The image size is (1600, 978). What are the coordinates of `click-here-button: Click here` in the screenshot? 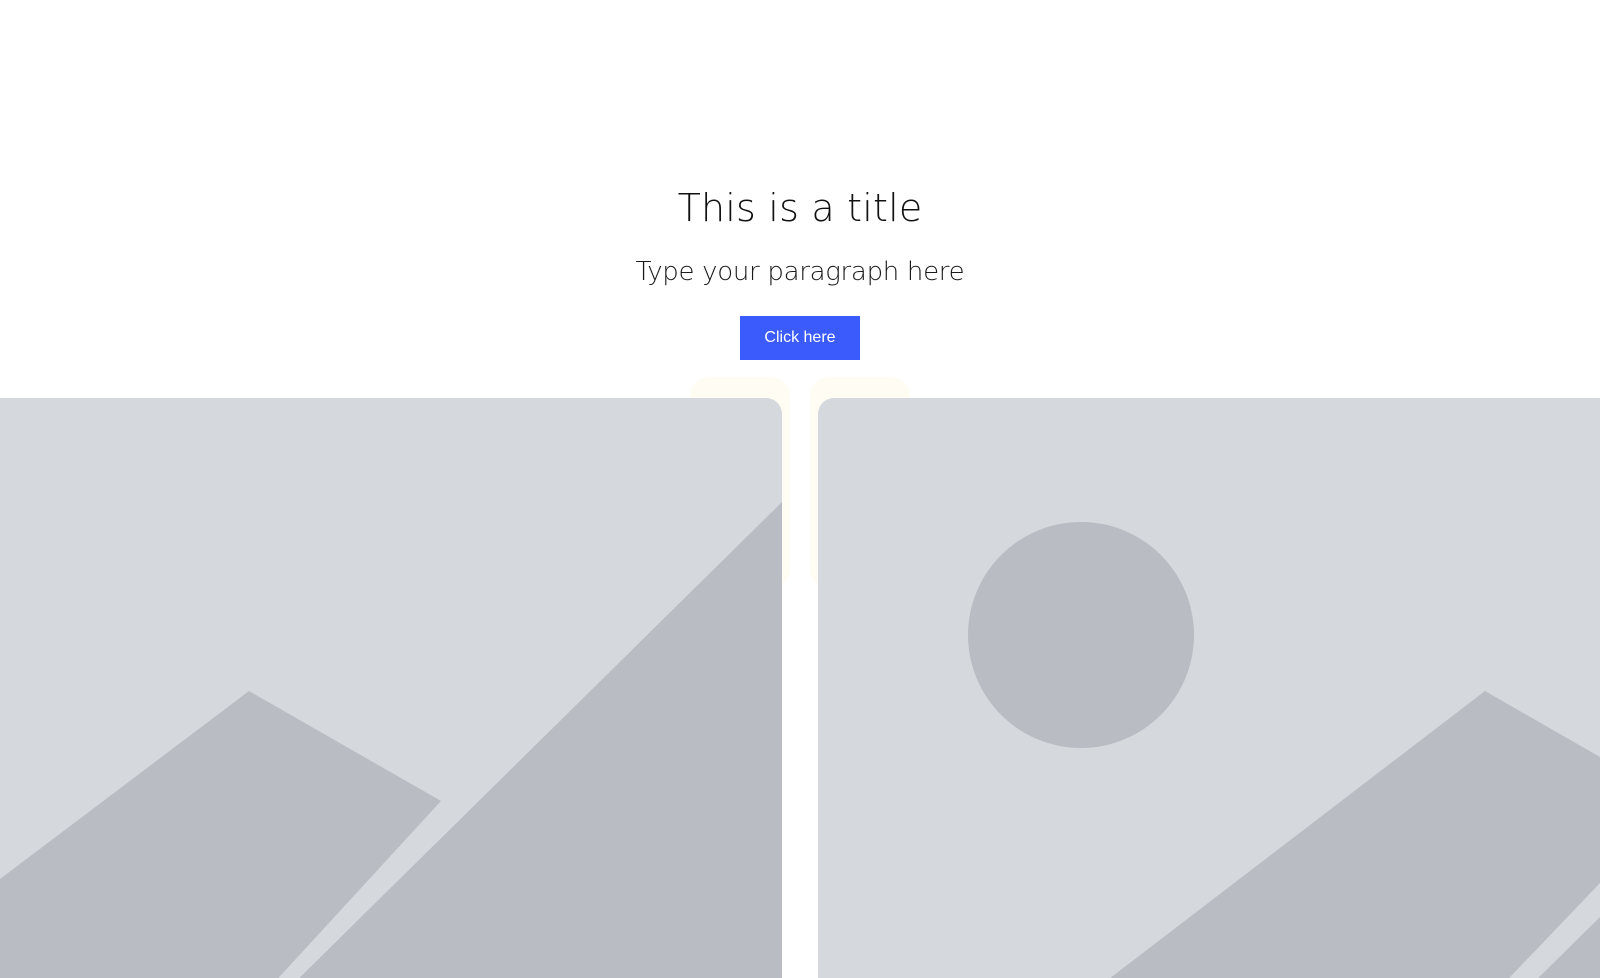 It's located at (800, 338).